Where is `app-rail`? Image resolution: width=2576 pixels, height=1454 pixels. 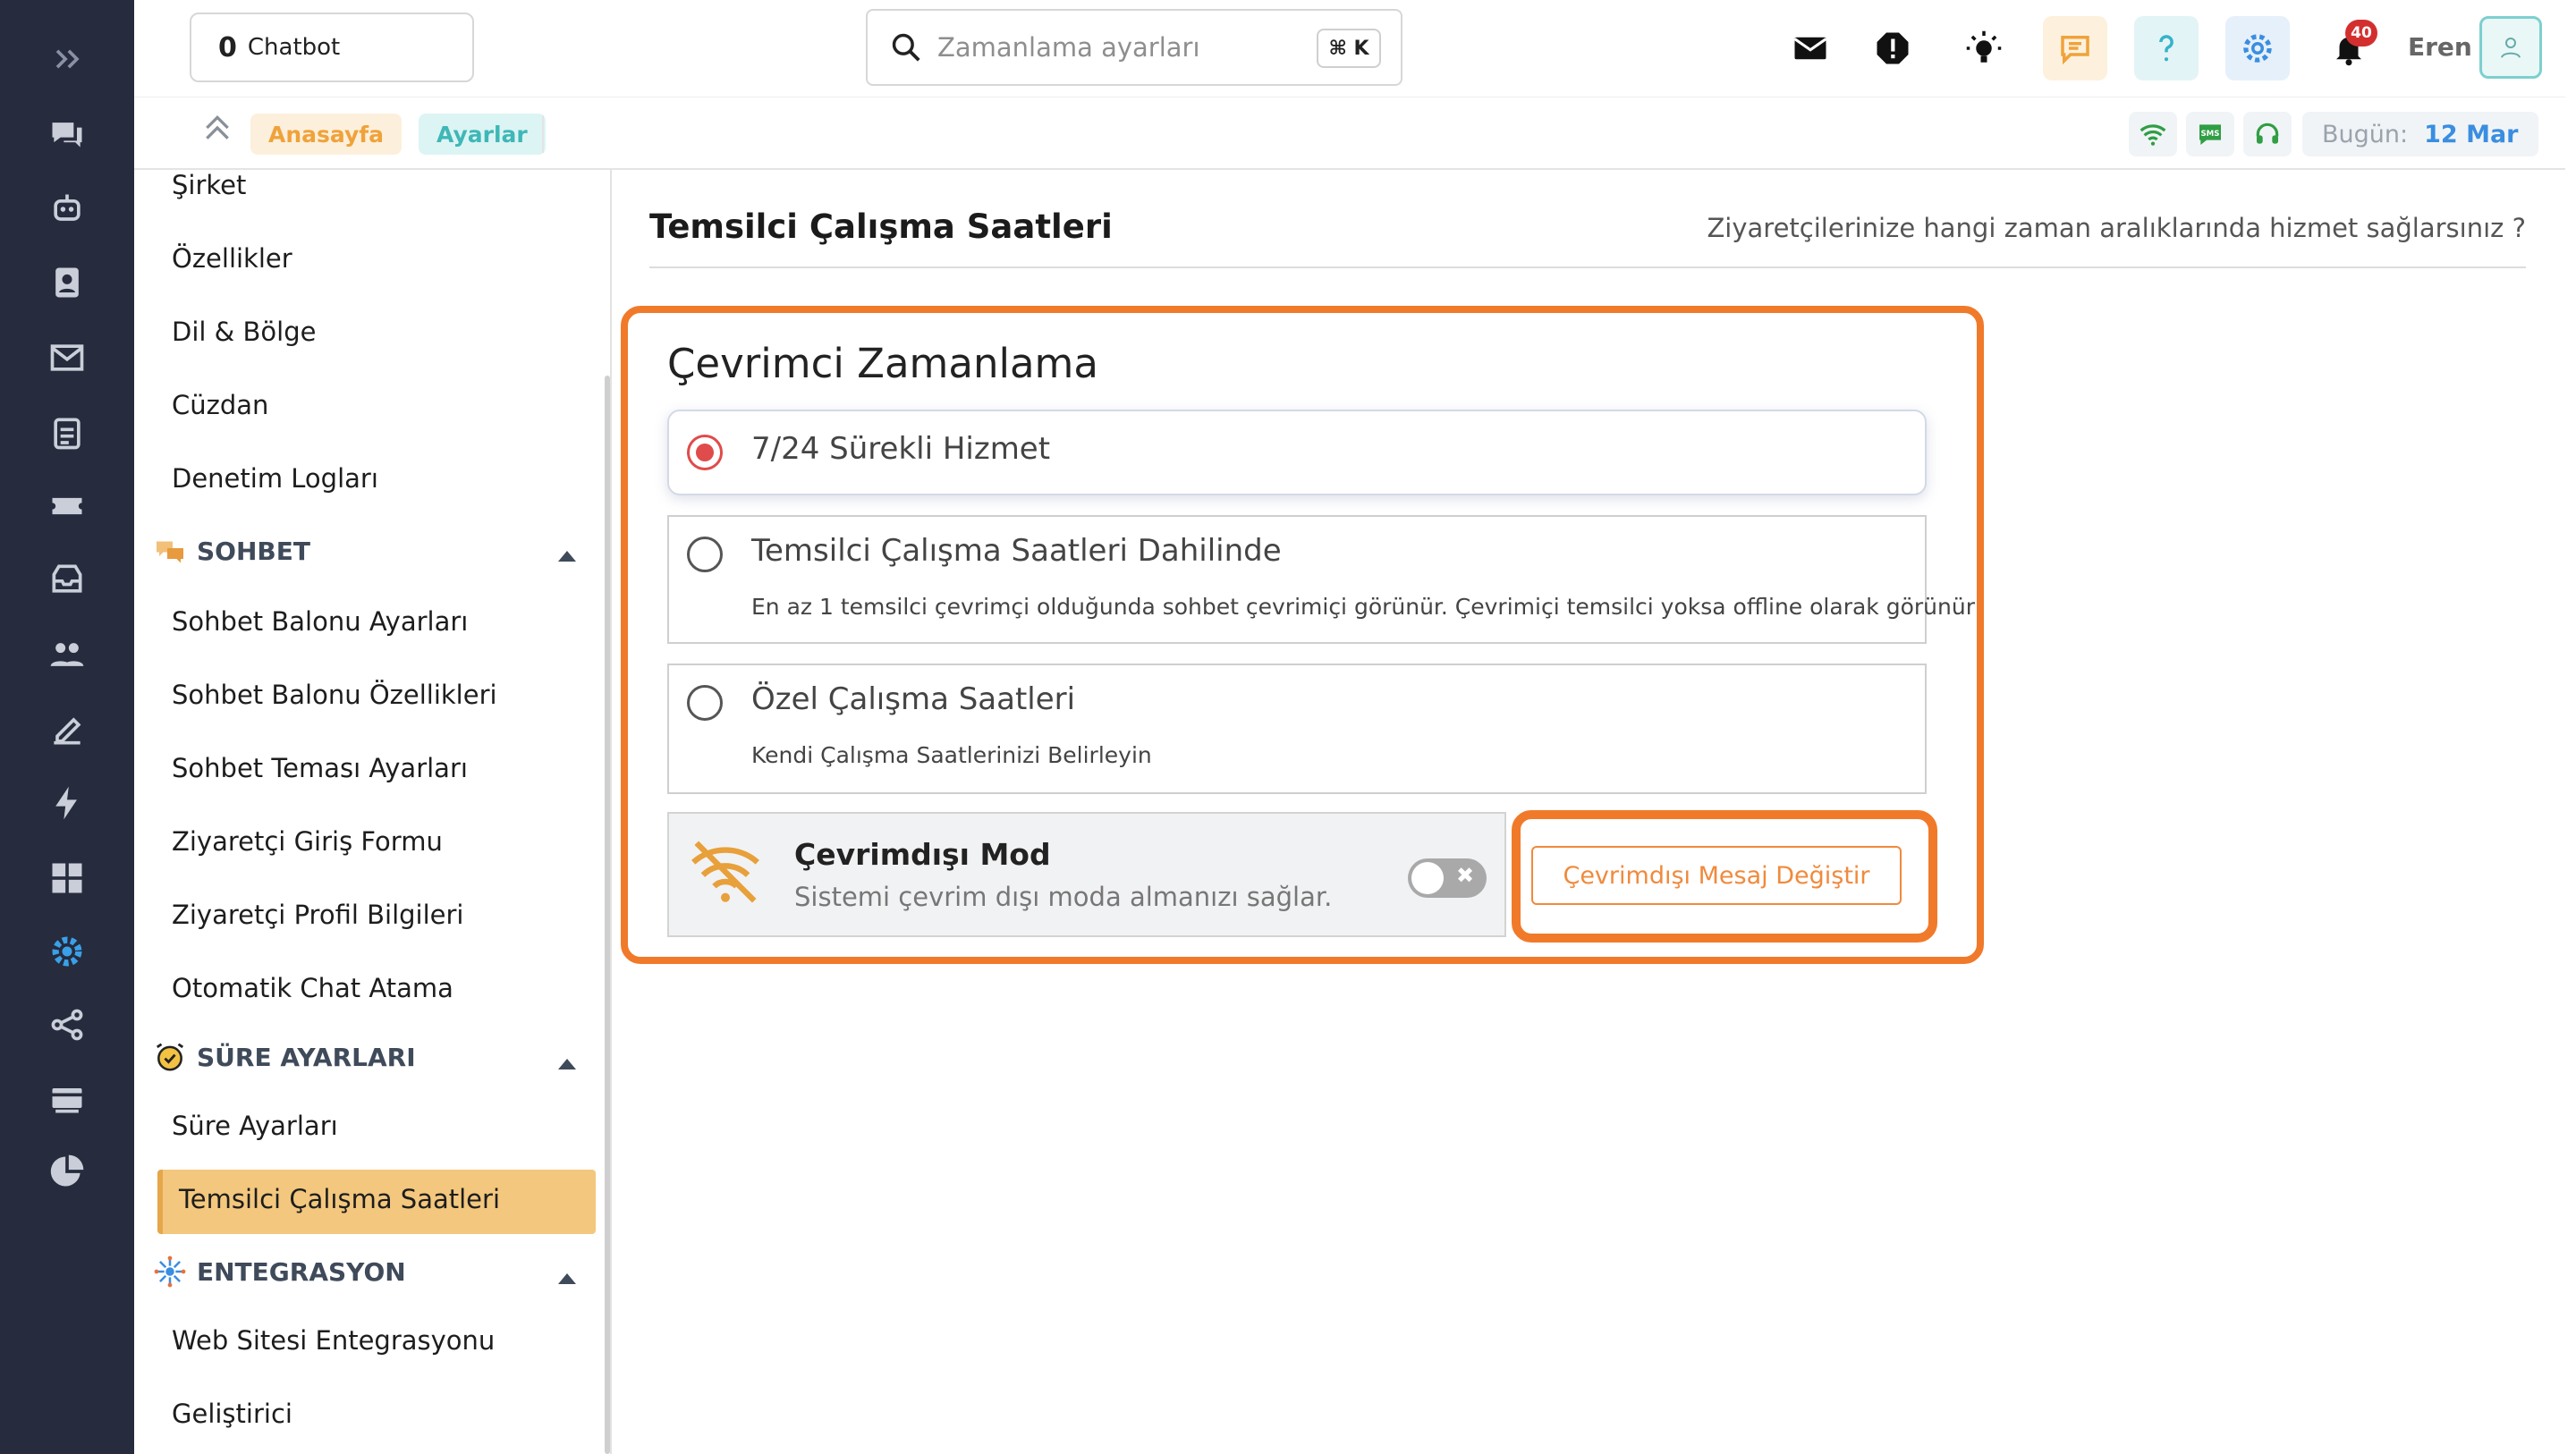
app-rail is located at coordinates (67, 727).